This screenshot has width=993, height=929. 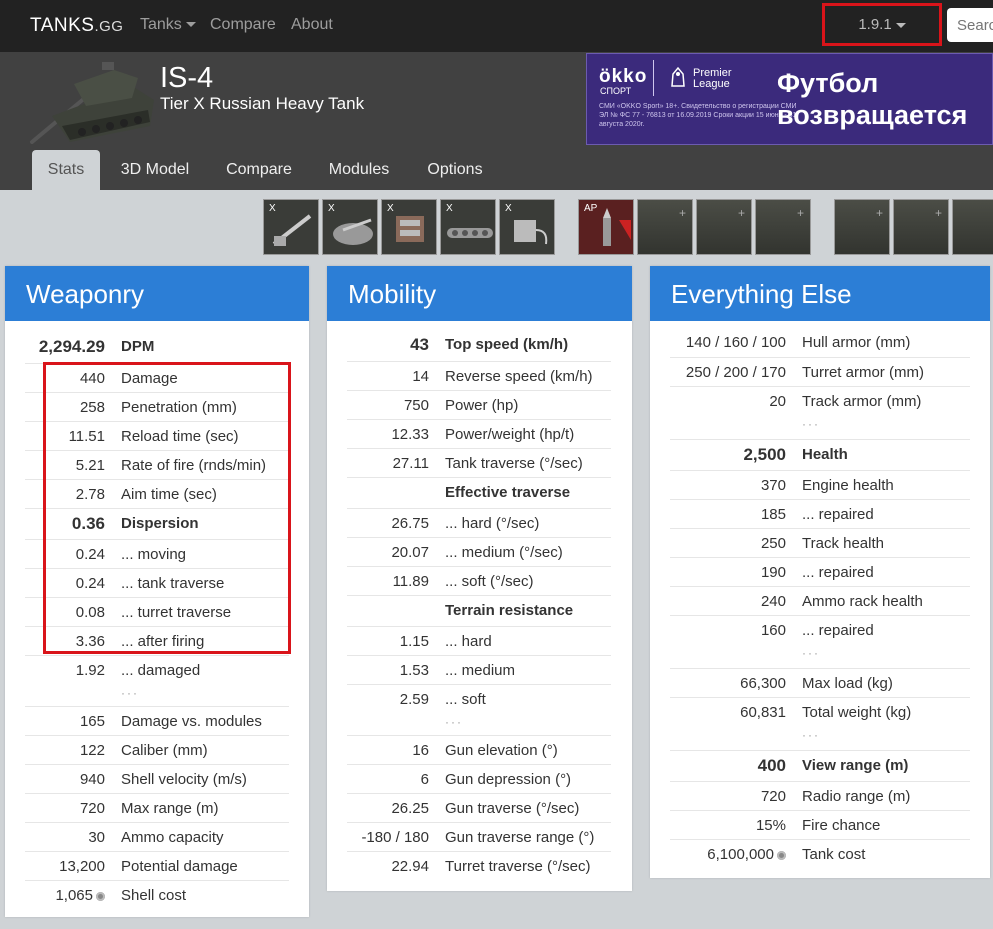 I want to click on gun-module-slot: X, so click(x=291, y=227).